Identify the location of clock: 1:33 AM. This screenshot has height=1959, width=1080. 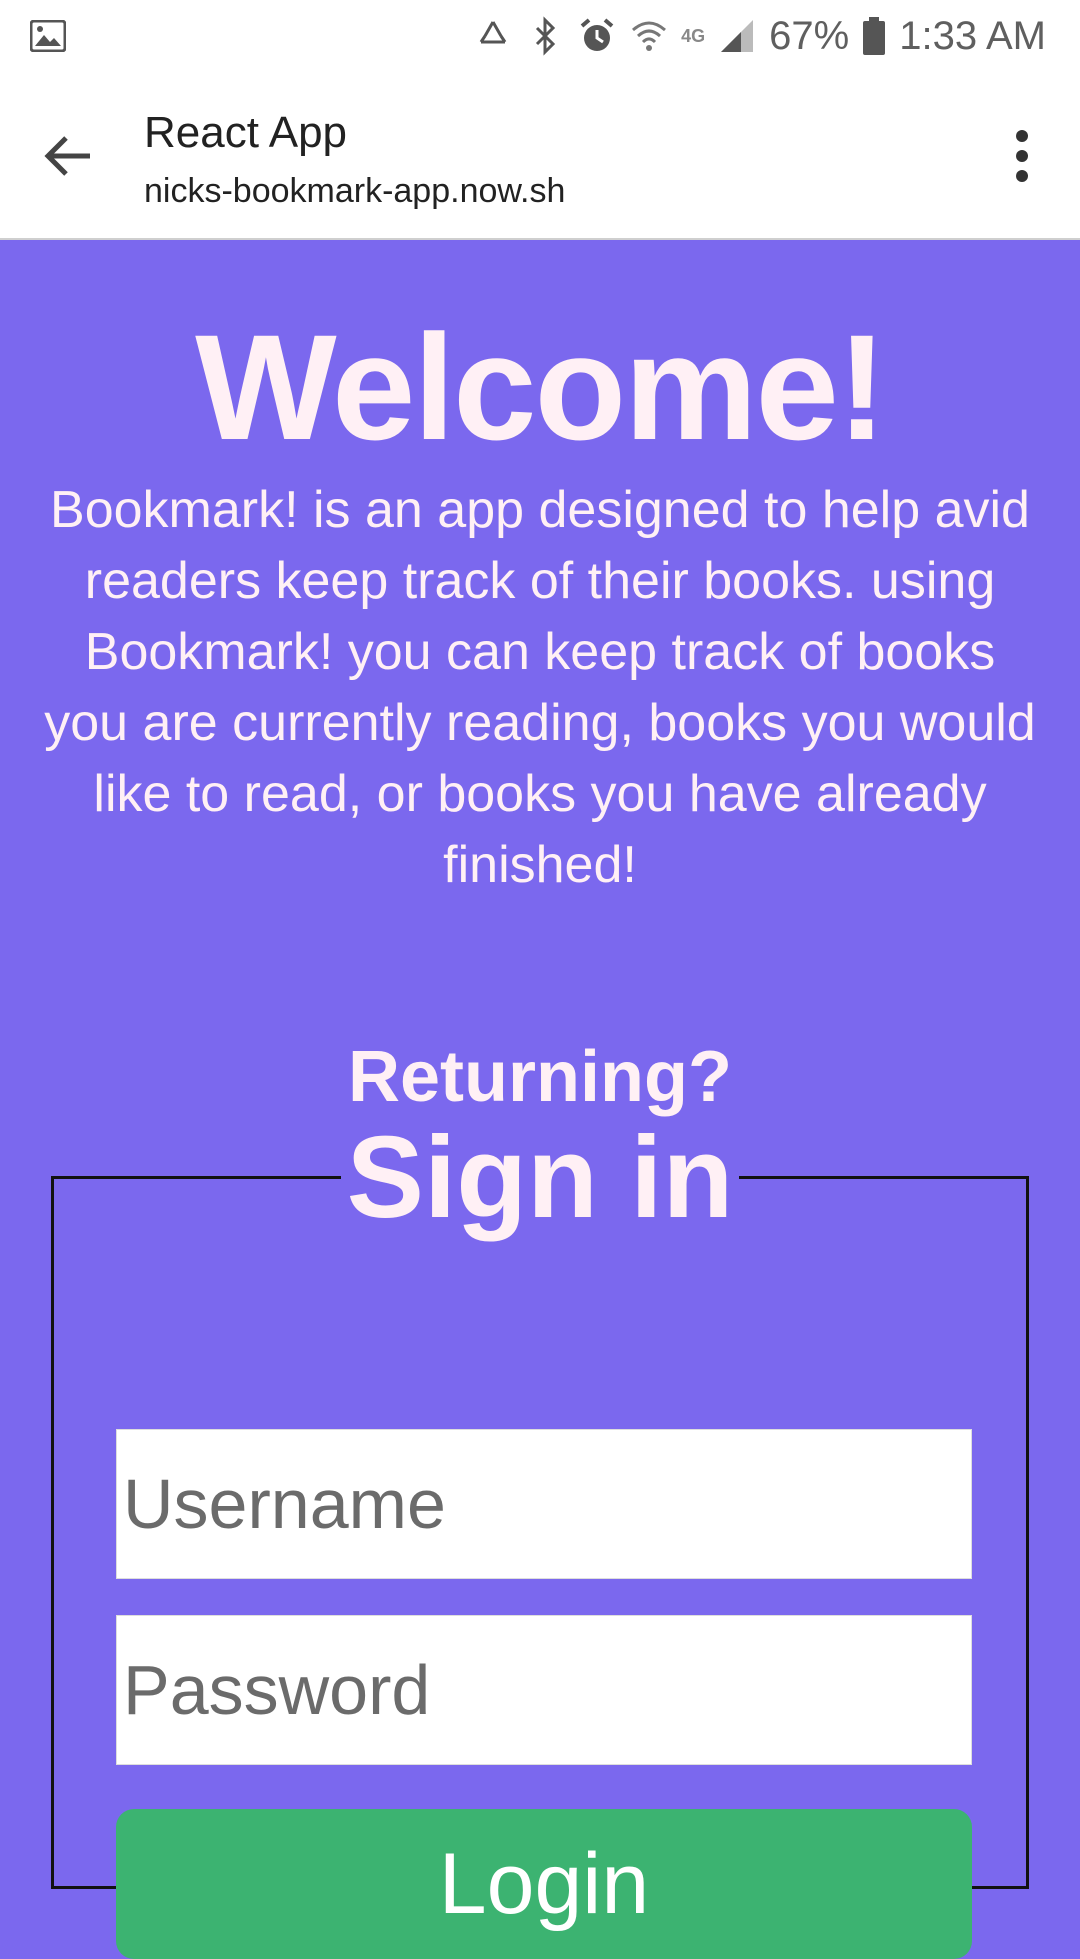
(972, 35).